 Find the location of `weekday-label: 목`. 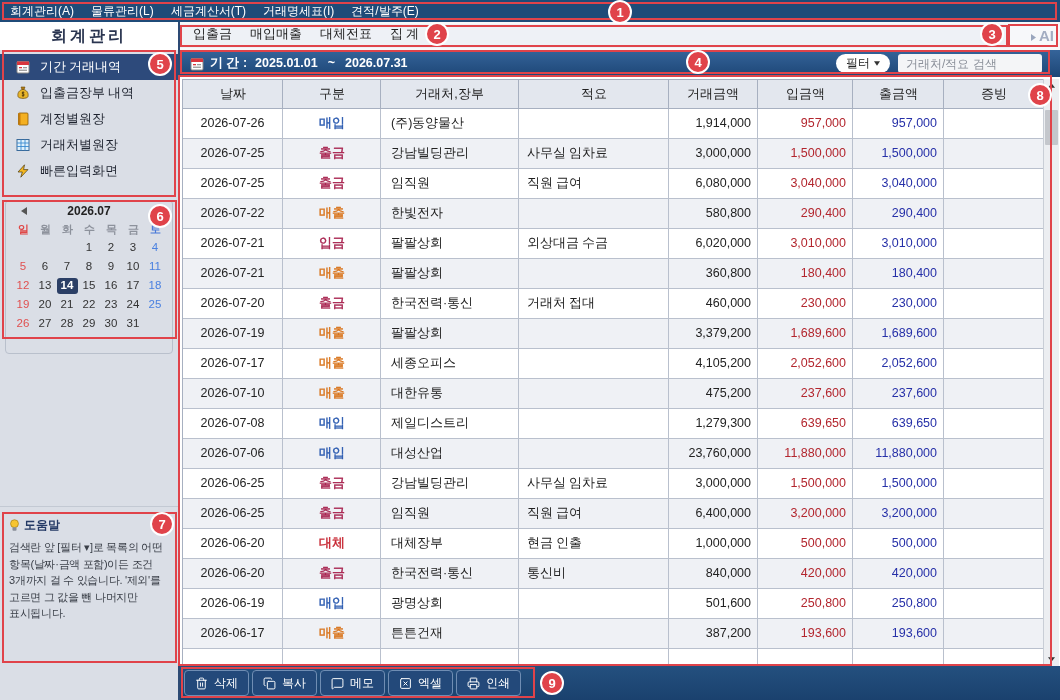

weekday-label: 목 is located at coordinates (111, 230).